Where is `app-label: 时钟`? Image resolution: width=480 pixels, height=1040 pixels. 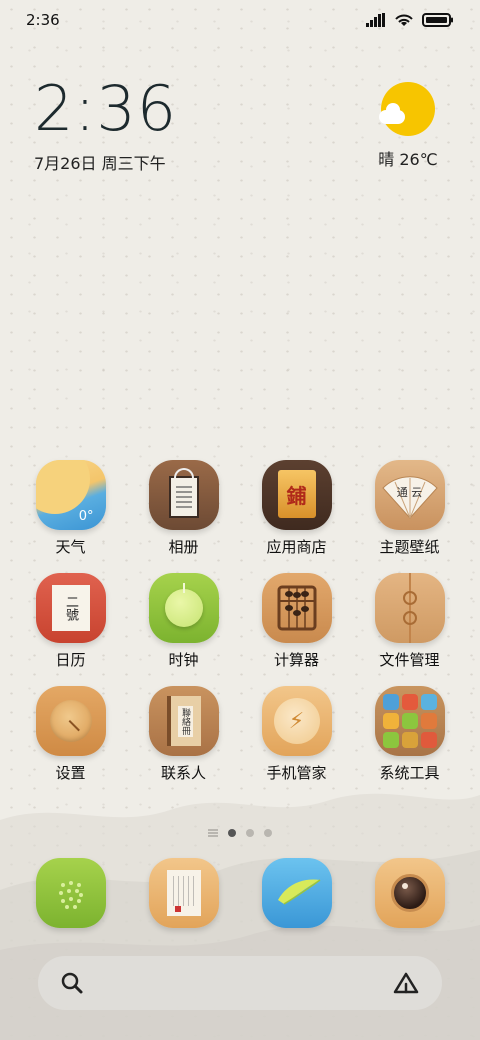 app-label: 时钟 is located at coordinates (183, 660).